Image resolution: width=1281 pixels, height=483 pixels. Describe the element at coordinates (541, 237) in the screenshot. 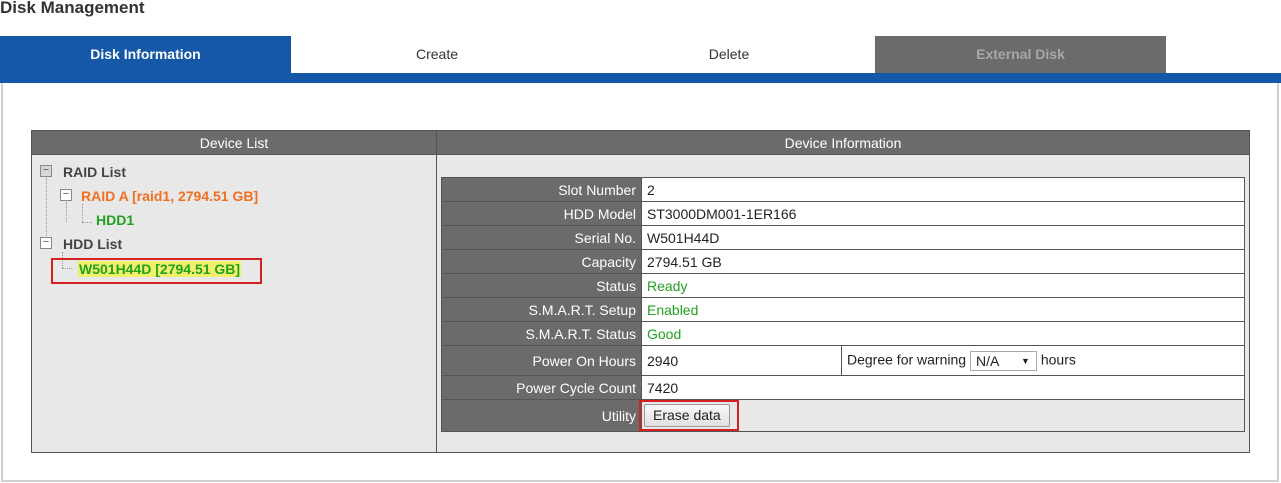

I see `serial-no-label: Serial No.` at that location.